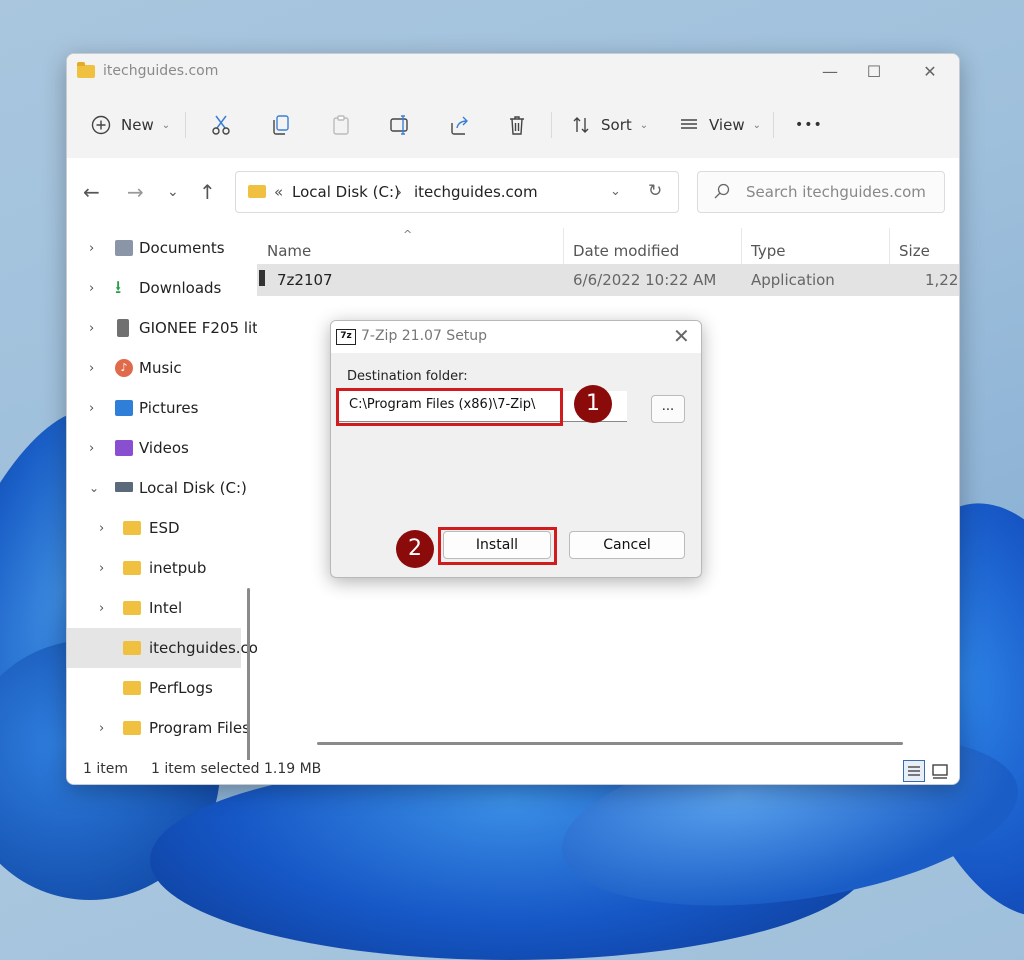 This screenshot has height=960, width=1024. I want to click on address-bar: « Local Disk (C:) › itechguides.com ⌄ ↻, so click(457, 192).